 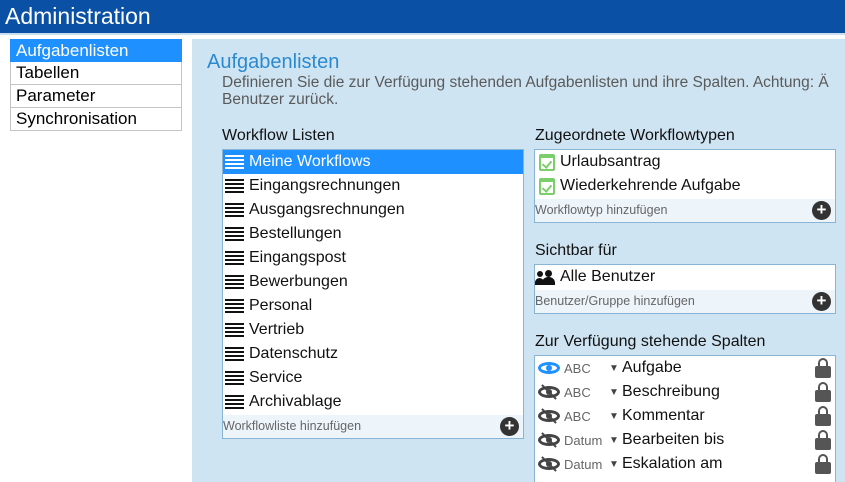 What do you see at coordinates (601, 210) in the screenshot?
I see `add-workflow-type-label: Workflowtyp hinzufügen` at bounding box center [601, 210].